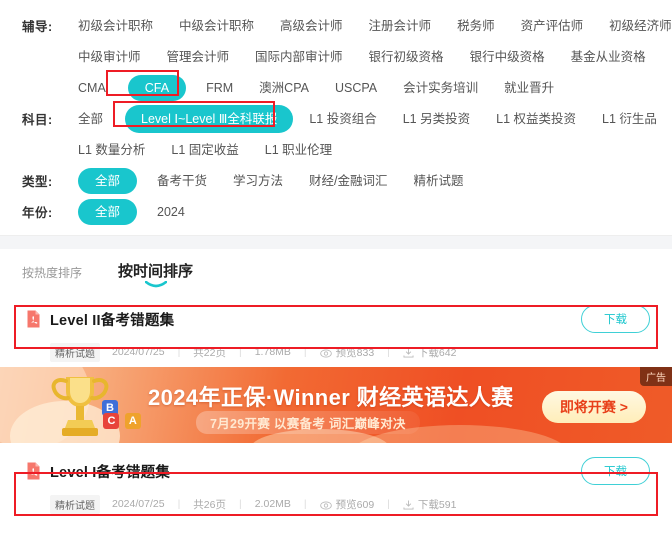  I want to click on filter-chip-year-2024: 2024, so click(171, 212).